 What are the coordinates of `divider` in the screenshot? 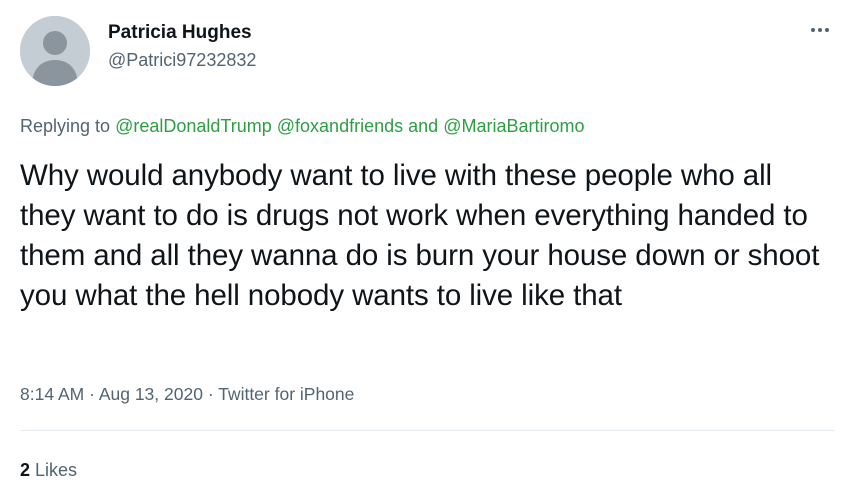 It's located at (427, 430).